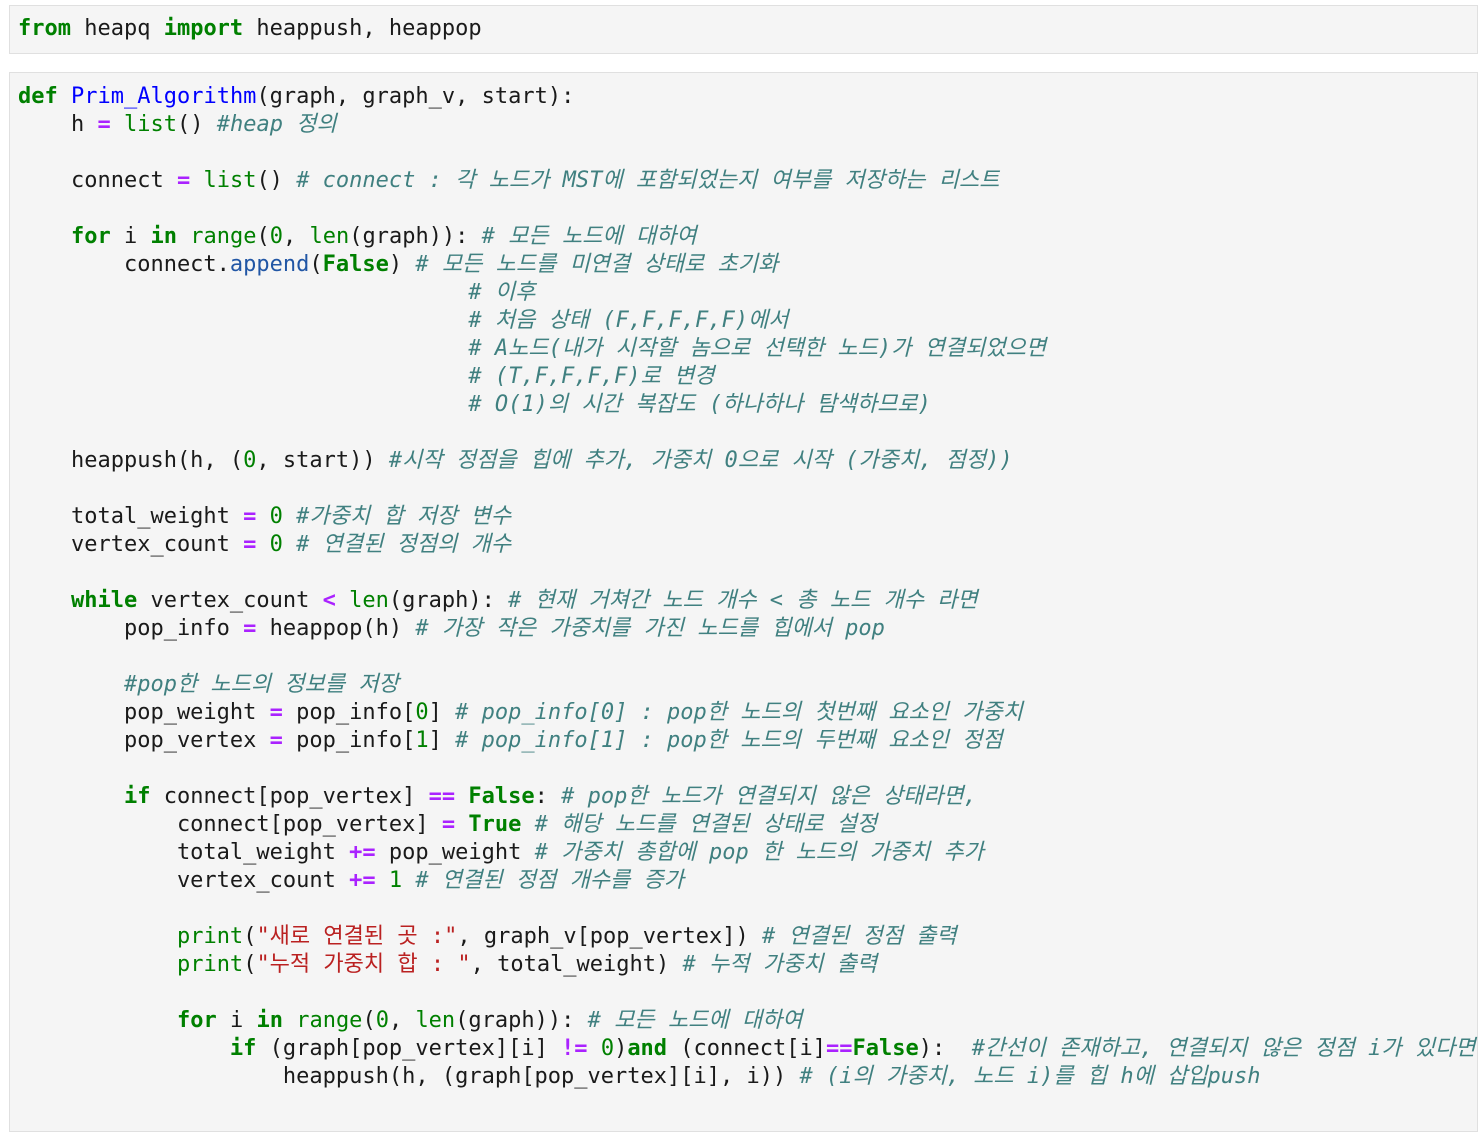 The width and height of the screenshot is (1478, 1142). Describe the element at coordinates (700, 460) in the screenshot. I see `comment-token: #시작 정점을 힙에 추가, 가중치 0으로 시작 (가중치, 점정))` at that location.